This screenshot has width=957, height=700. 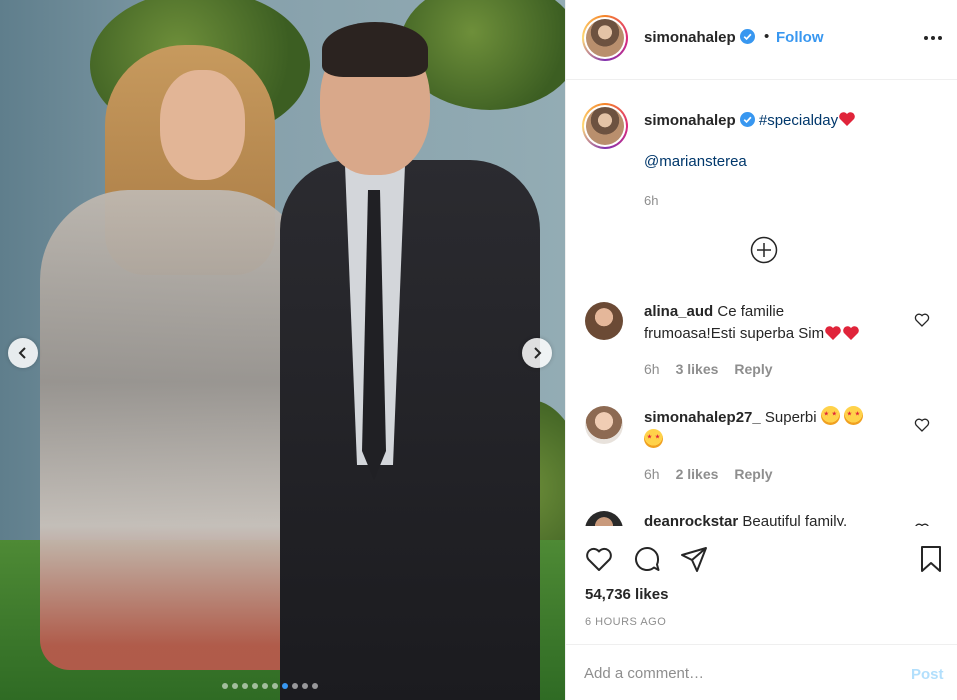 What do you see at coordinates (798, 120) in the screenshot?
I see `caption-hashtag: #specialday` at bounding box center [798, 120].